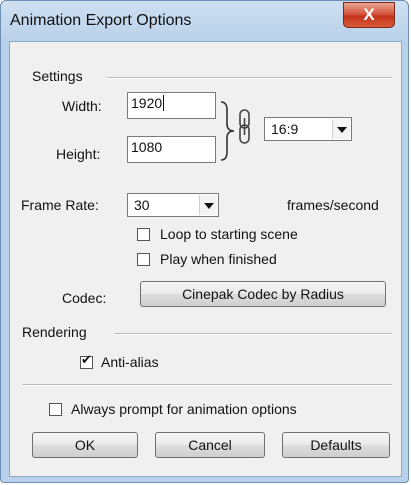  What do you see at coordinates (229, 234) in the screenshot?
I see `loop-label: Loop to starting scene` at bounding box center [229, 234].